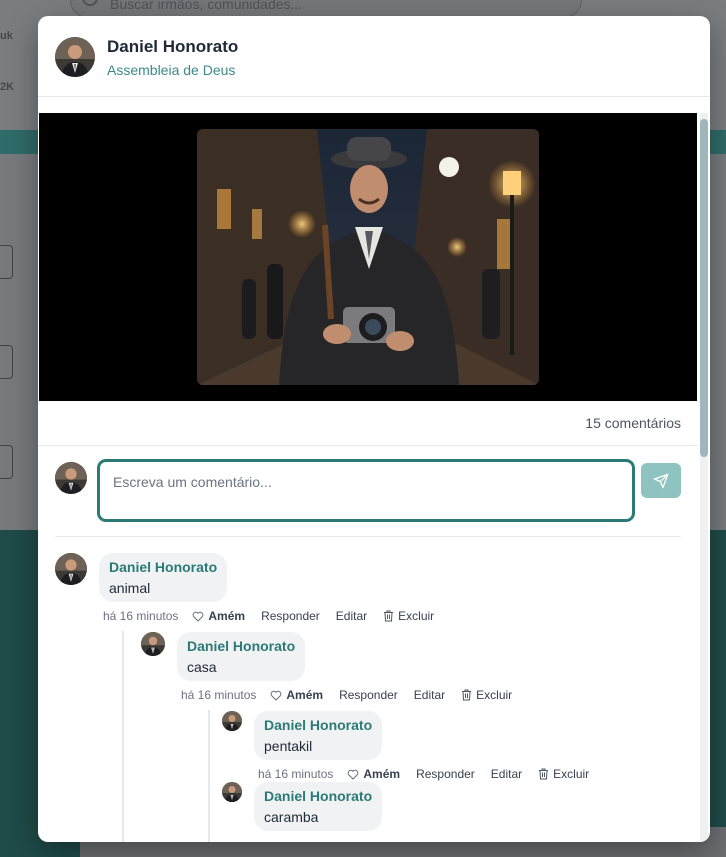 The width and height of the screenshot is (726, 857). What do you see at coordinates (6, 36) in the screenshot?
I see `background-side-label: uk` at bounding box center [6, 36].